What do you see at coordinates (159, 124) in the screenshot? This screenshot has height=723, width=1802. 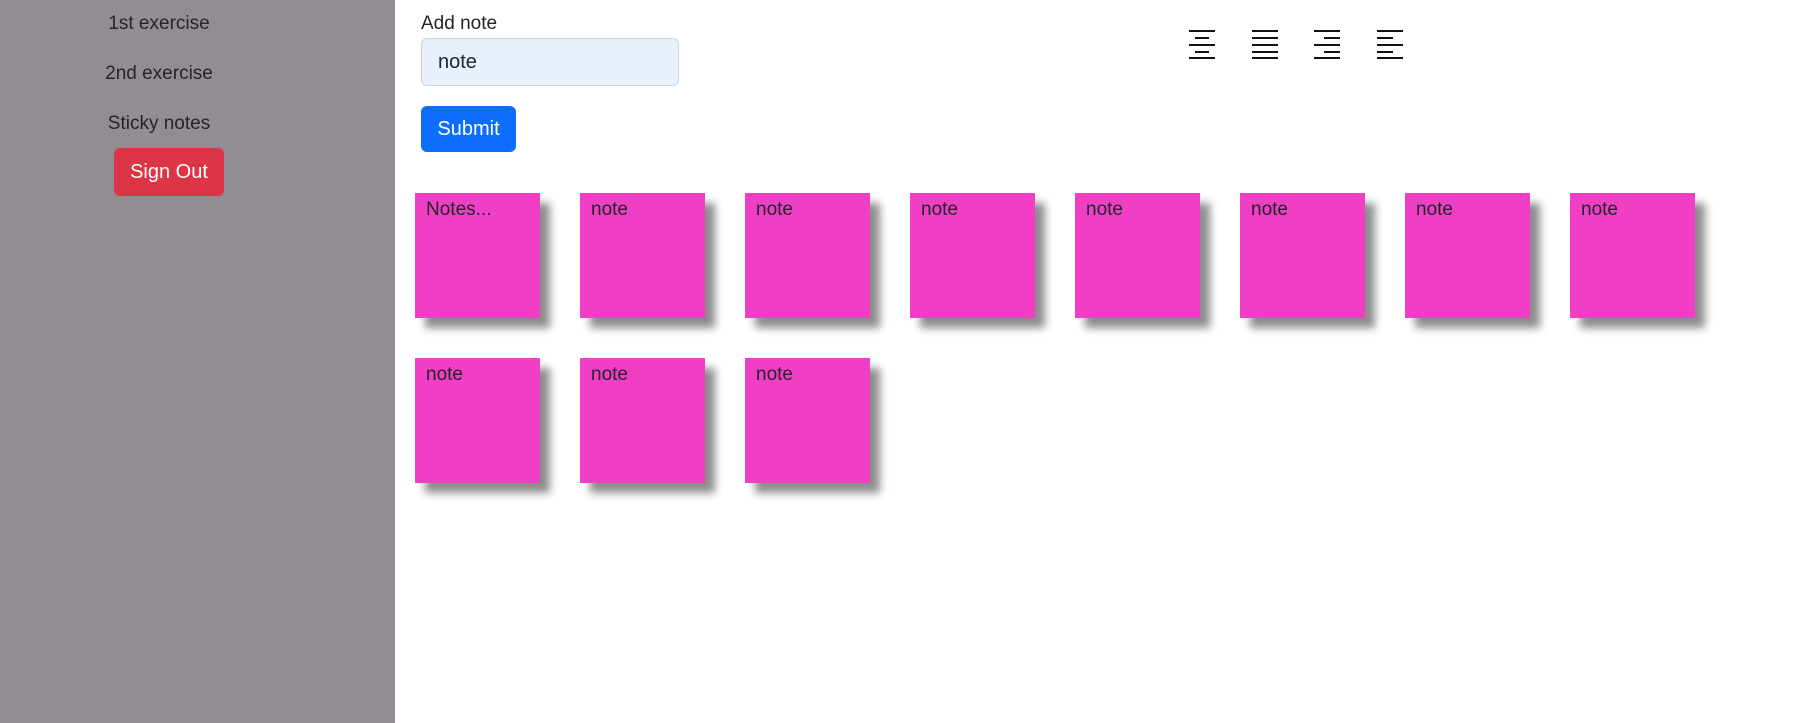 I see `sidebar-item-sticky-notes: Sticky notes` at bounding box center [159, 124].